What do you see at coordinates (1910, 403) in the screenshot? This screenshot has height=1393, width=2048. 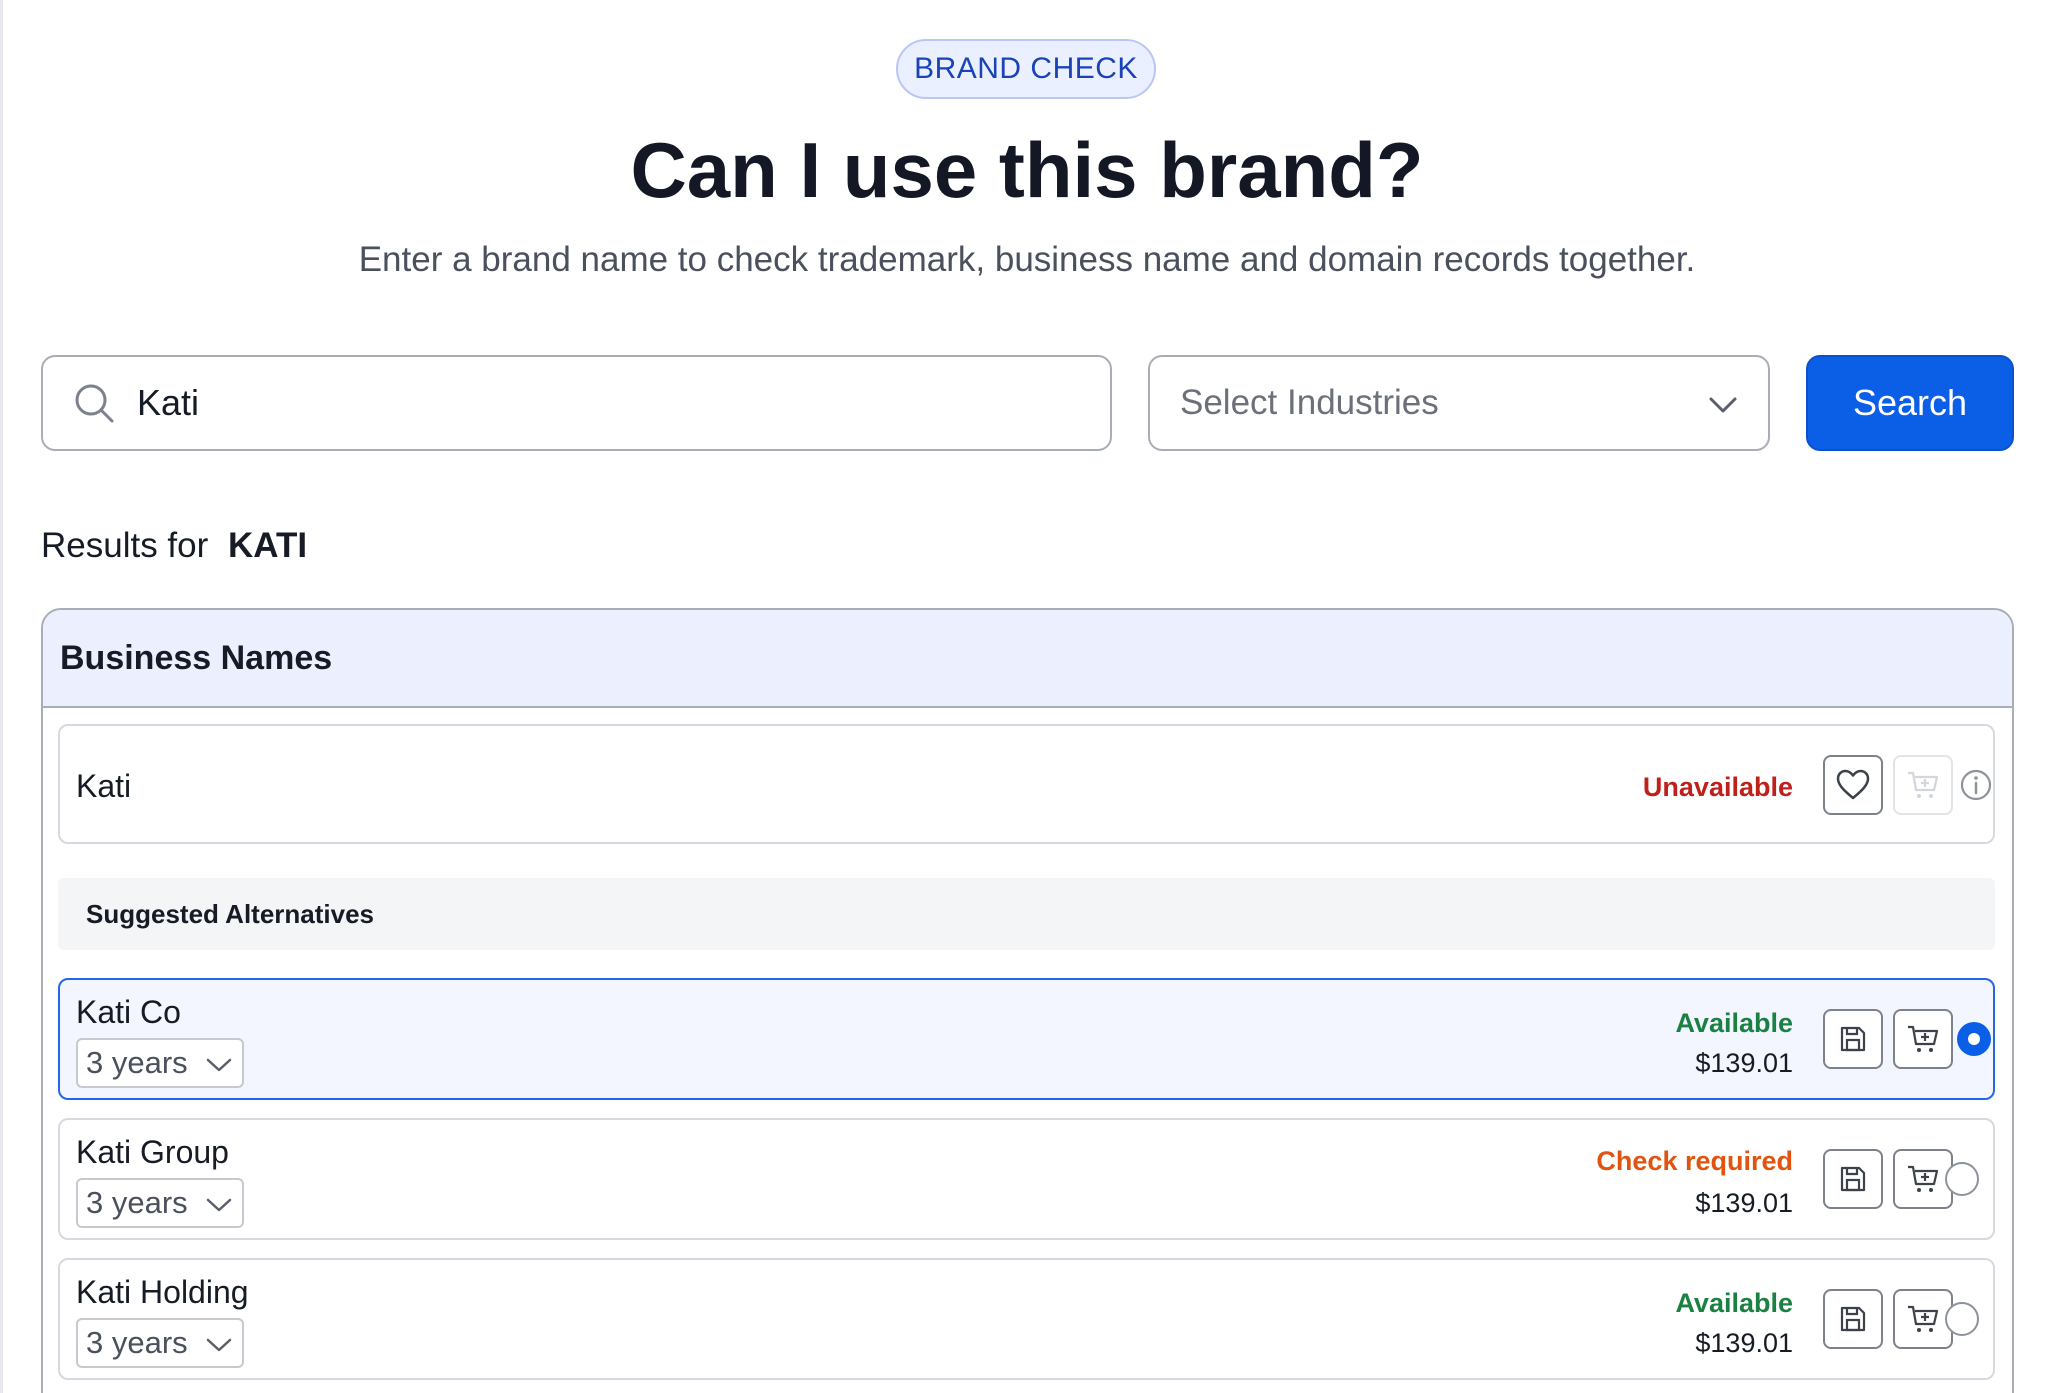 I see `search-button: Search` at bounding box center [1910, 403].